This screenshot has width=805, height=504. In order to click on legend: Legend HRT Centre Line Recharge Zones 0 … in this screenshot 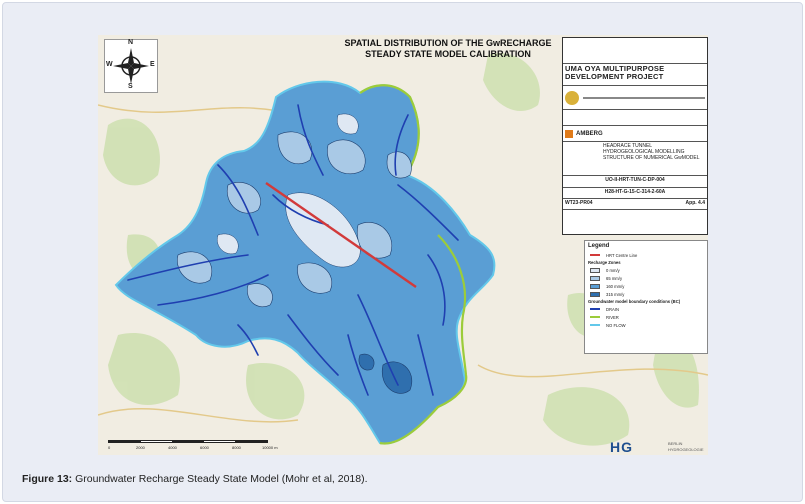, I will do `click(646, 297)`.